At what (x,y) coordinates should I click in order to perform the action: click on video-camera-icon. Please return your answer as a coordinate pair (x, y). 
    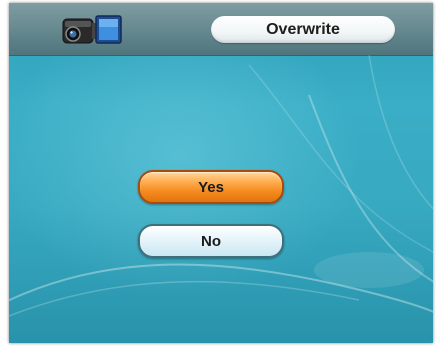
    Looking at the image, I should click on (92, 29).